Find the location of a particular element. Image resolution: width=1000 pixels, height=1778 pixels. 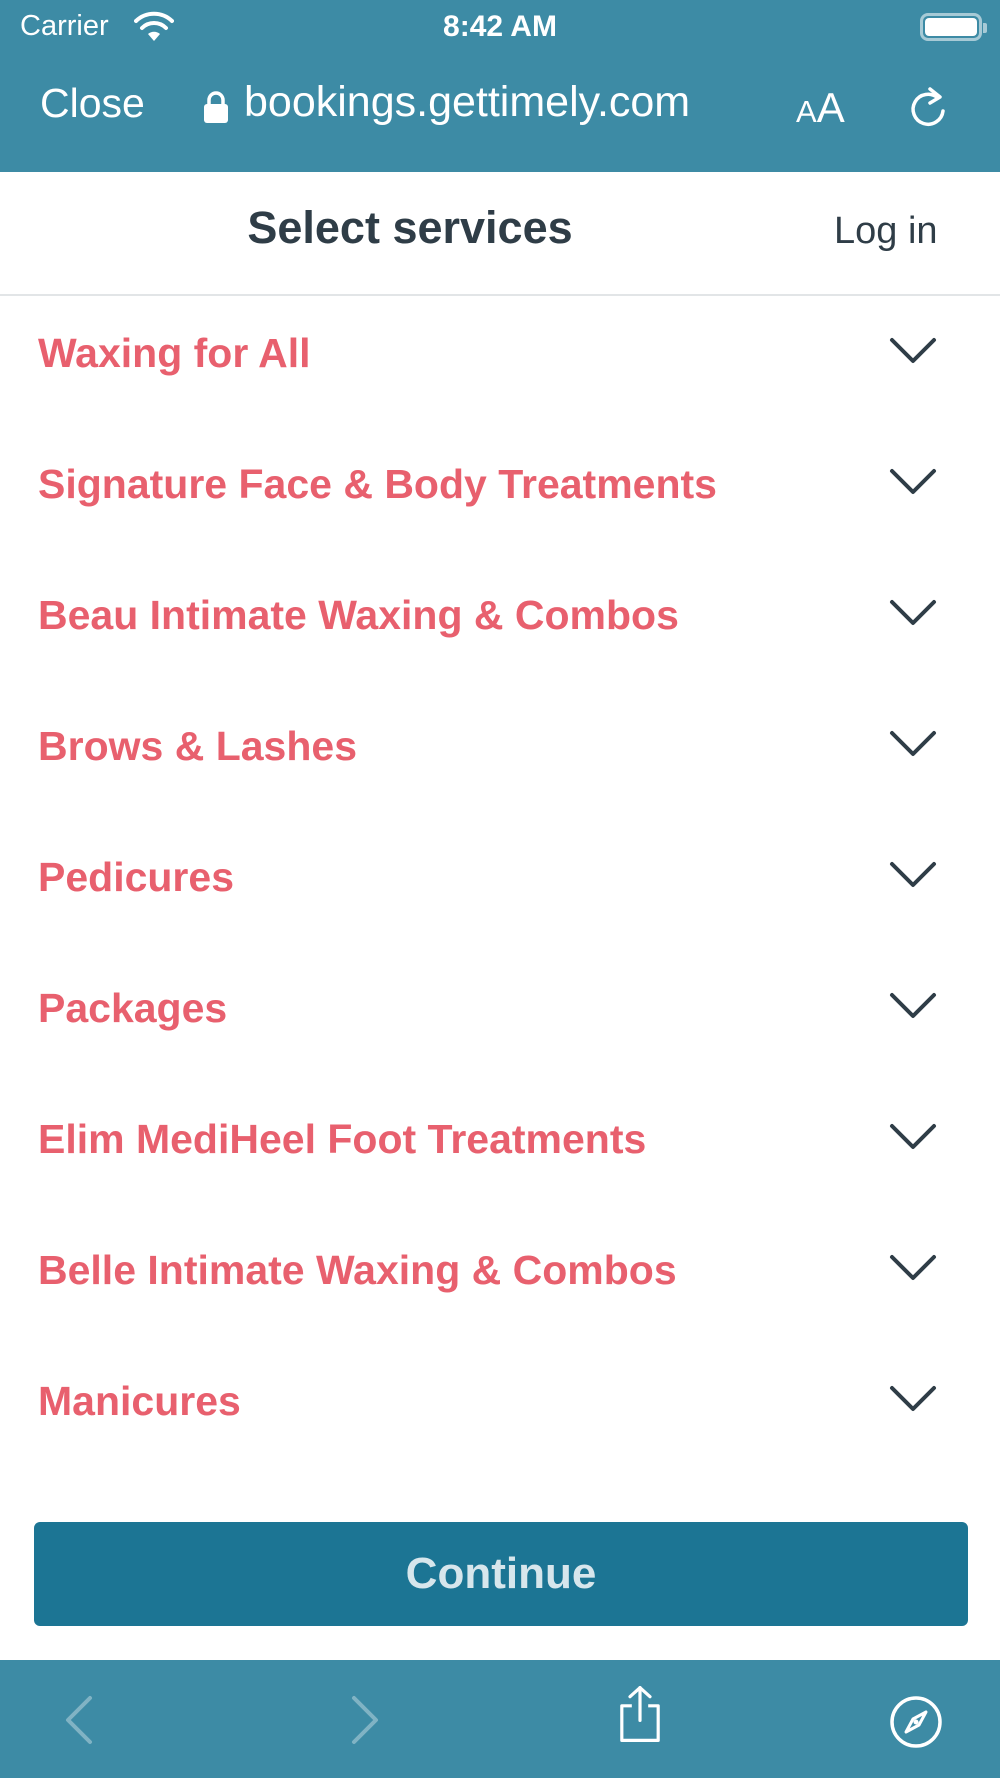

battery-icon is located at coordinates (953, 27).